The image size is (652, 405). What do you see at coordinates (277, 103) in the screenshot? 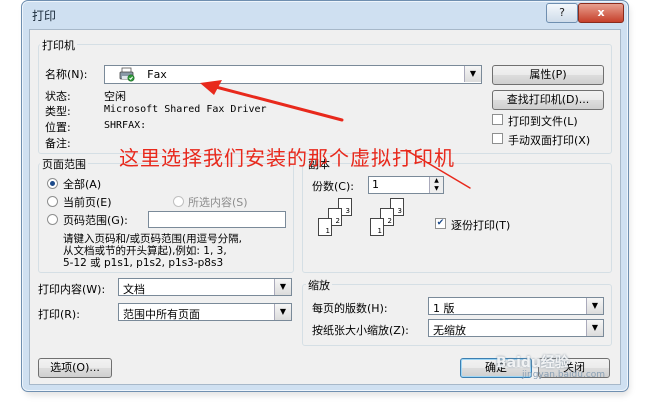
I see `arrow-to-printer-line` at bounding box center [277, 103].